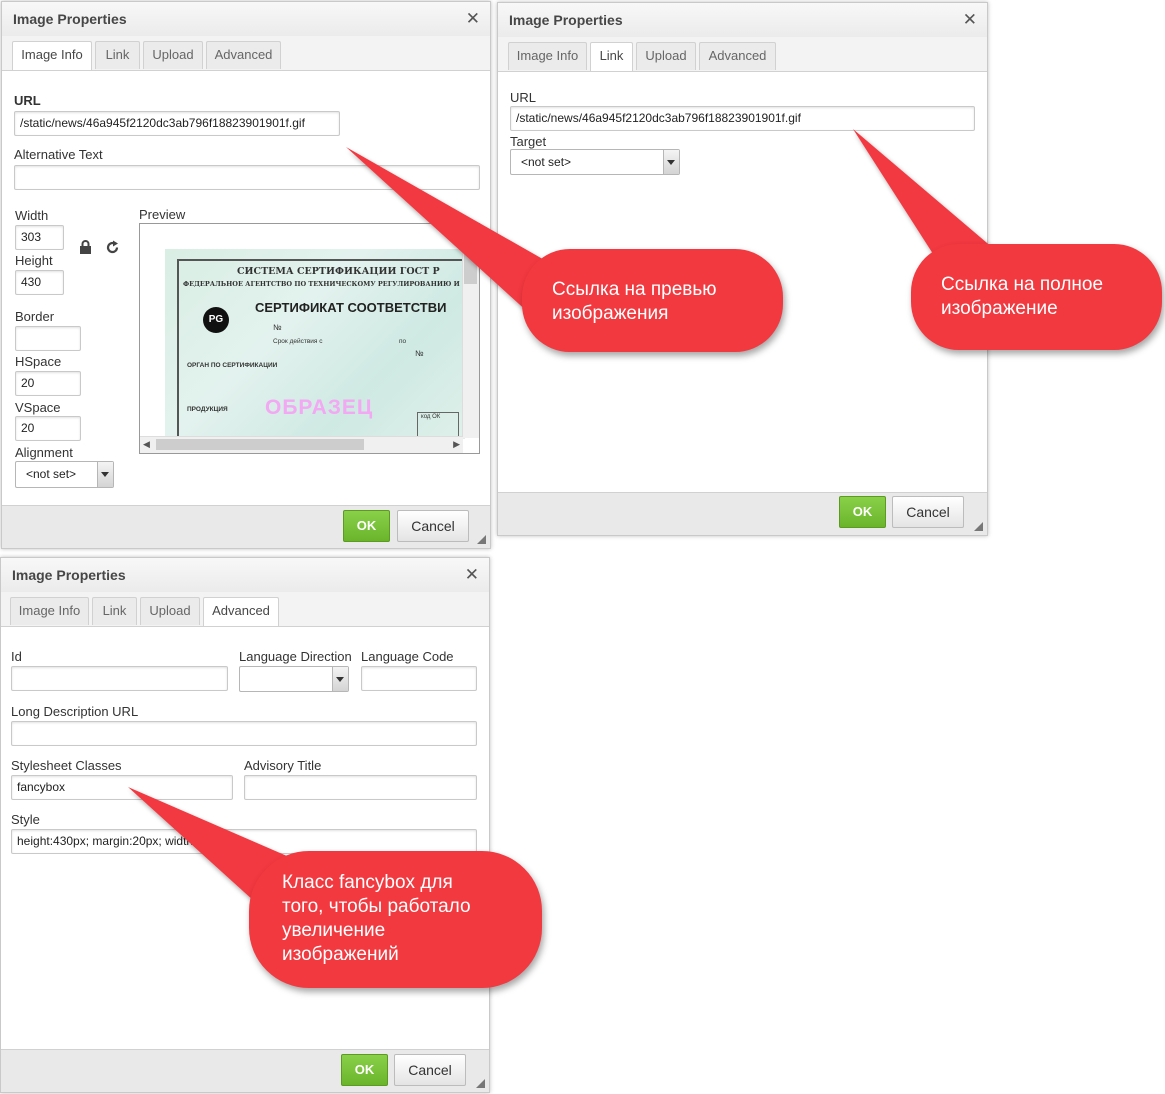 Image resolution: width=1165 pixels, height=1094 pixels. I want to click on cert-field-product: ПРОДУКЦИЯ, so click(207, 409).